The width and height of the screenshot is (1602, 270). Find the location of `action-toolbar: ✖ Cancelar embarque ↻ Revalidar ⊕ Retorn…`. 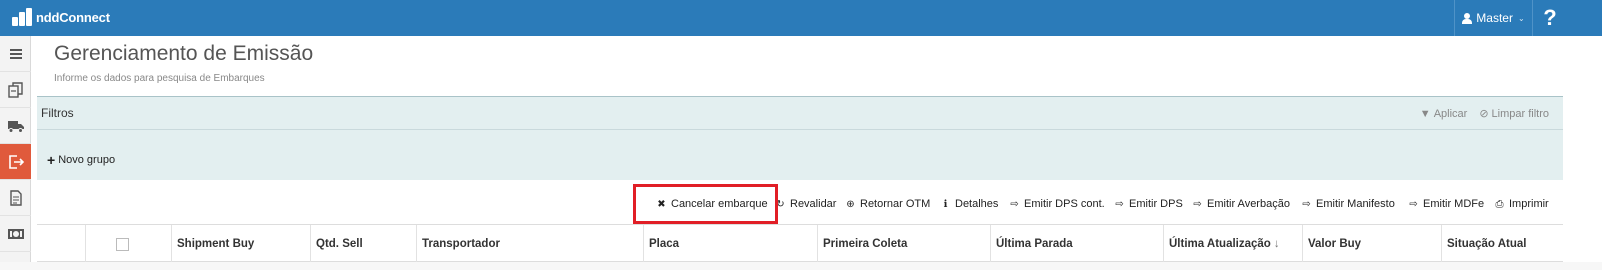

action-toolbar: ✖ Cancelar embarque ↻ Revalidar ⊕ Retorn… is located at coordinates (800, 204).